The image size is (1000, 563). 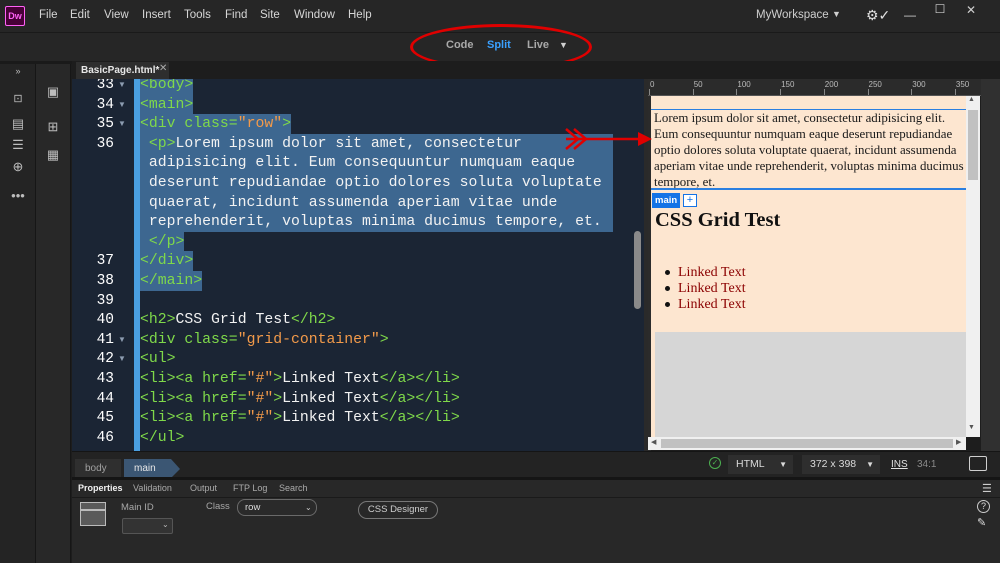 I want to click on code-view-icon: ⊡, so click(x=18, y=98).